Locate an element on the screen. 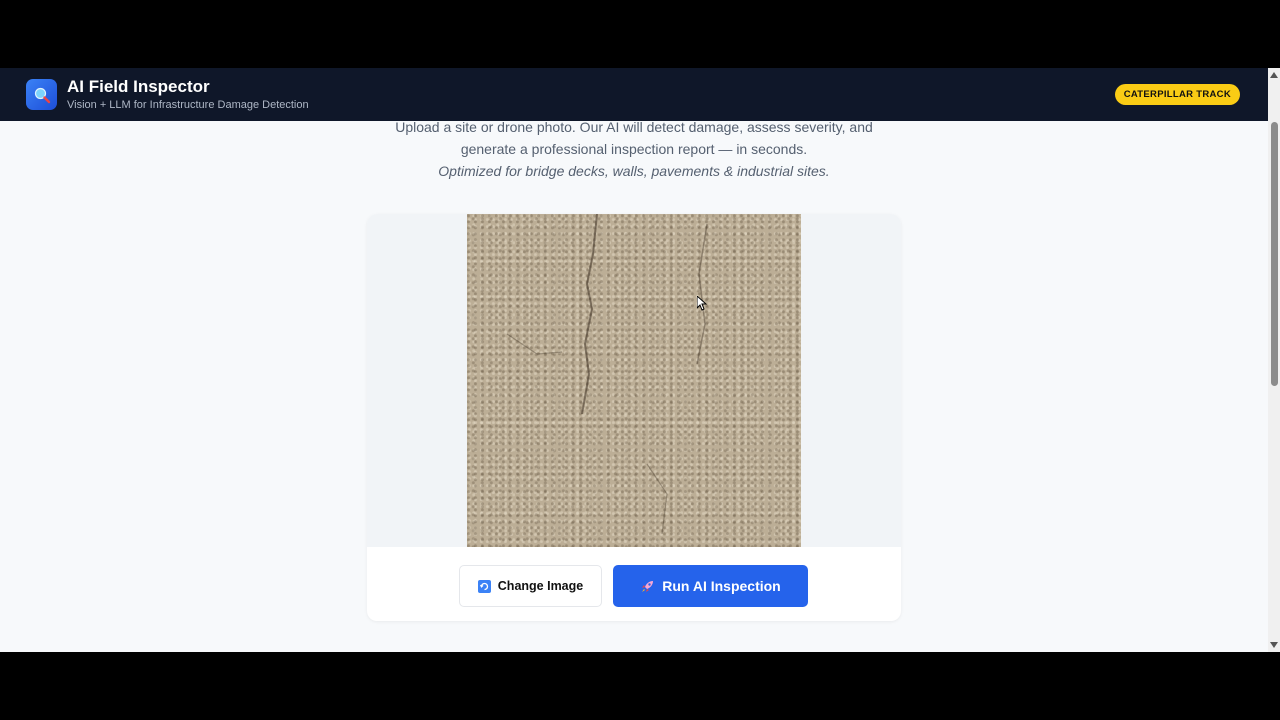  mouse-cursor-icon is located at coordinates (702, 305).